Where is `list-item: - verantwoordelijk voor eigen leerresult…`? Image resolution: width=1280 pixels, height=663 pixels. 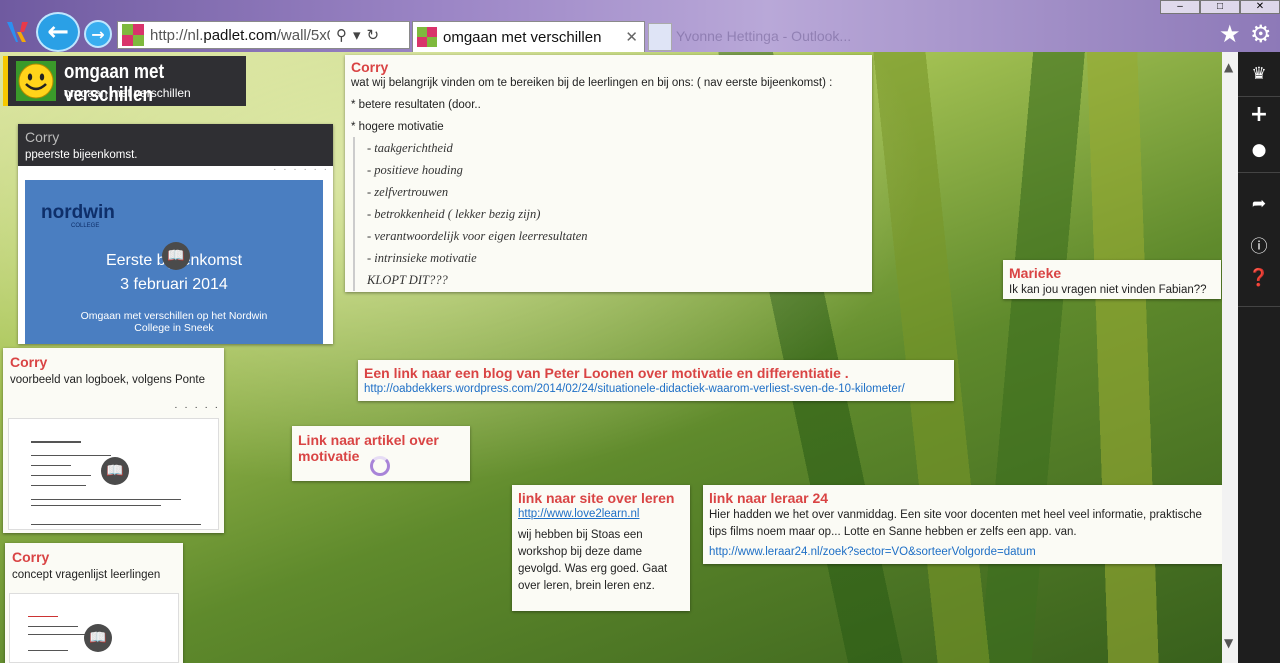
list-item: - verantwoordelijk voor eigen leerresult… is located at coordinates (477, 236).